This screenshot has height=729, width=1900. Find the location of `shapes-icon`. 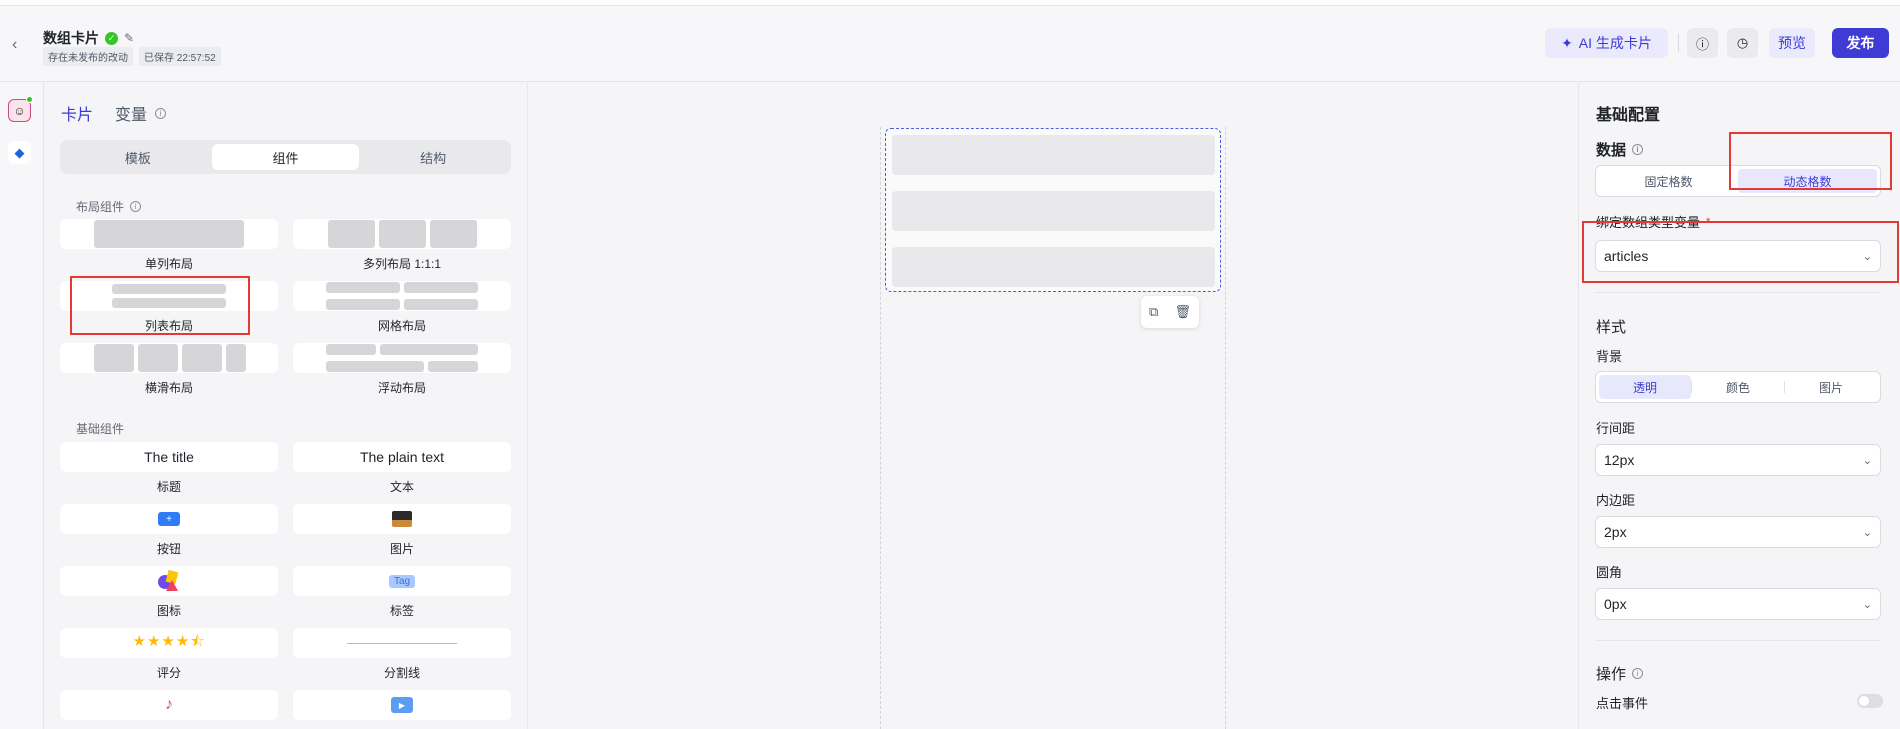

shapes-icon is located at coordinates (169, 580).